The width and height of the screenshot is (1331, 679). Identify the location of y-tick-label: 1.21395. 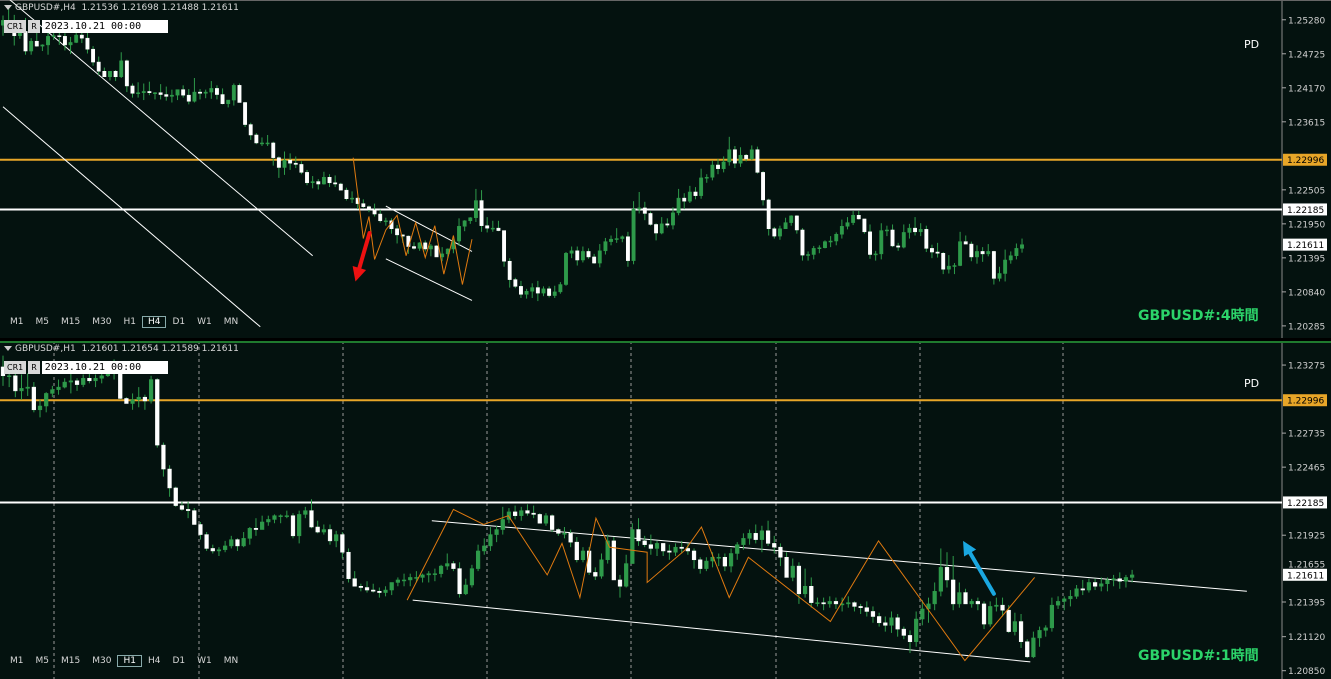
(1306, 604).